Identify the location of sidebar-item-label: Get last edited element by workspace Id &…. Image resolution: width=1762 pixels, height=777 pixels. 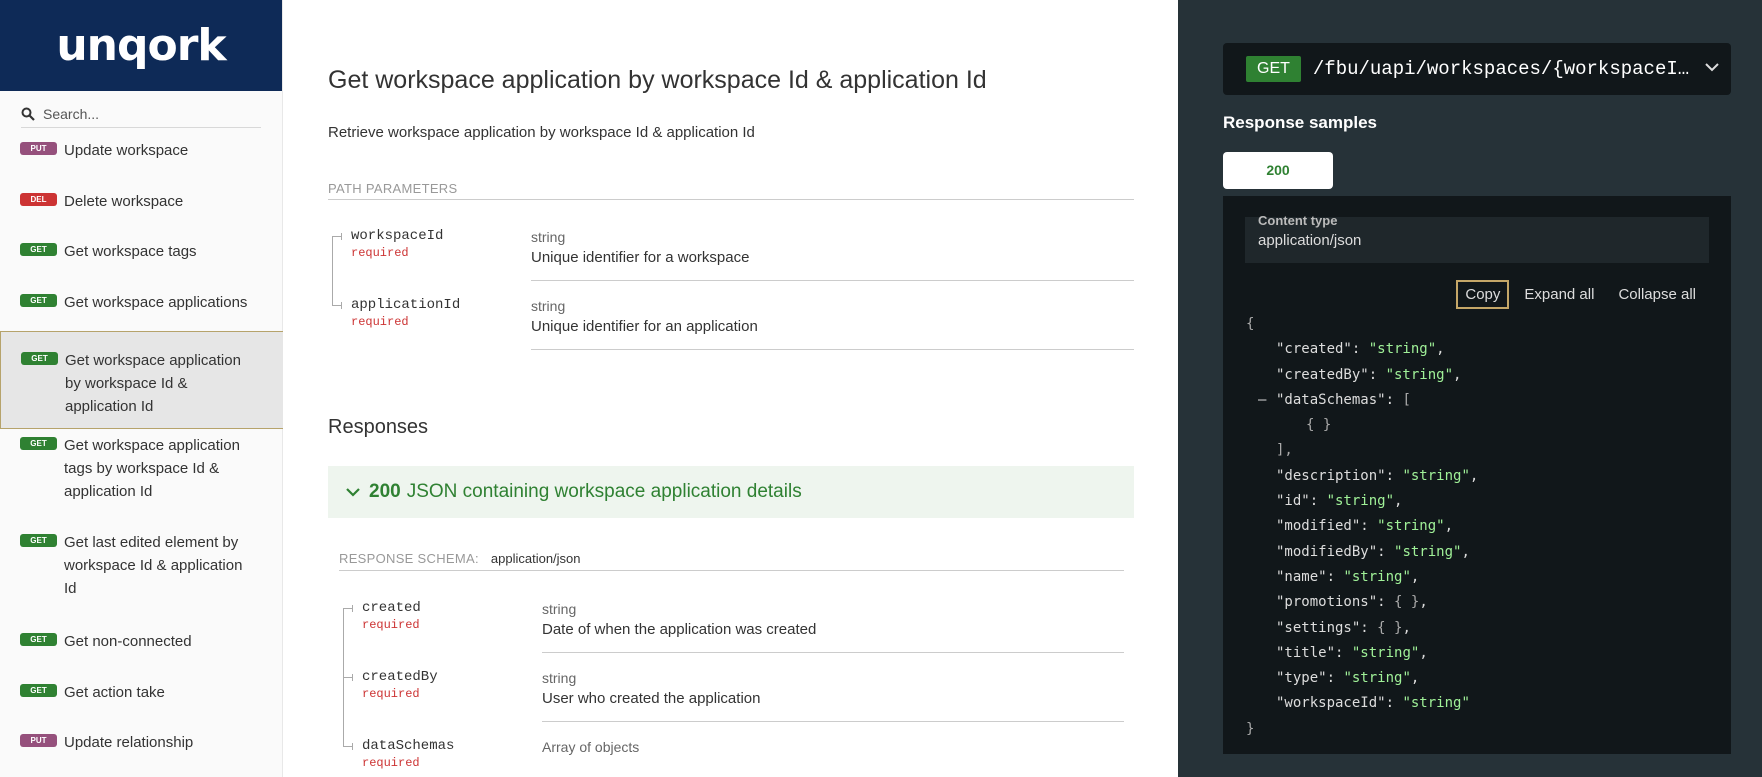
(153, 565).